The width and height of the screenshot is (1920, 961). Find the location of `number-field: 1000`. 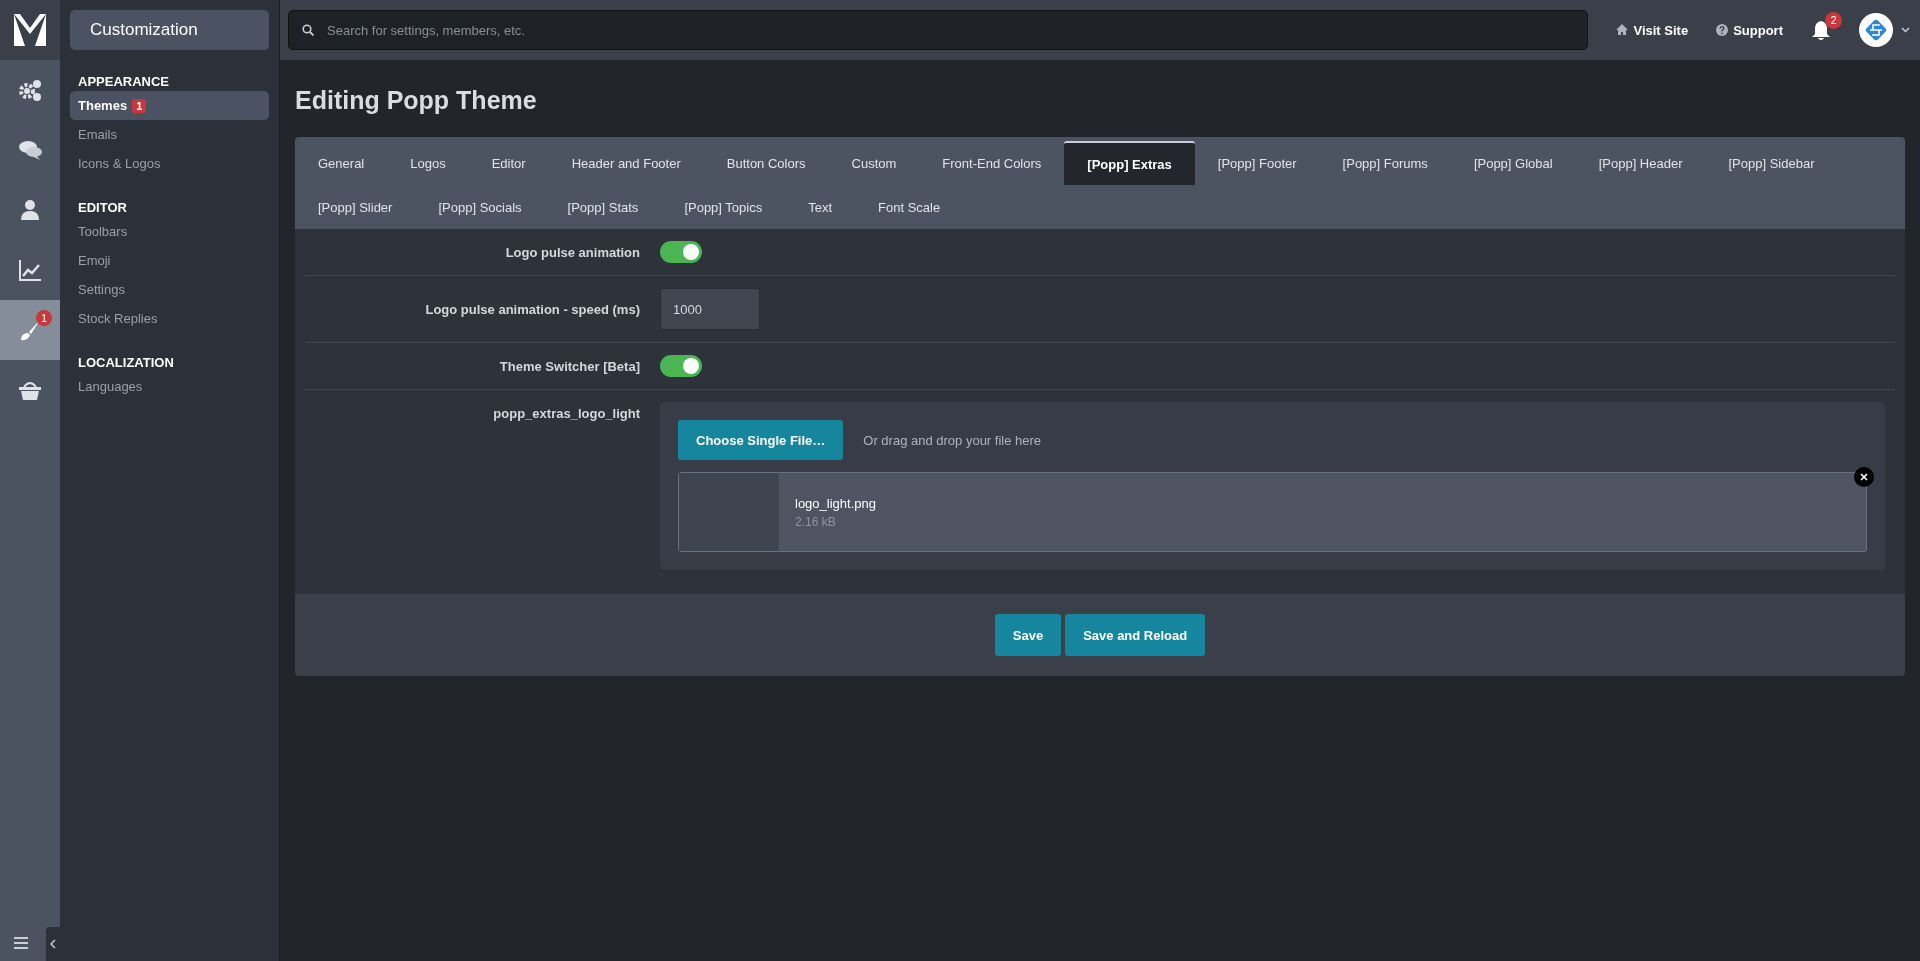

number-field: 1000 is located at coordinates (710, 309).